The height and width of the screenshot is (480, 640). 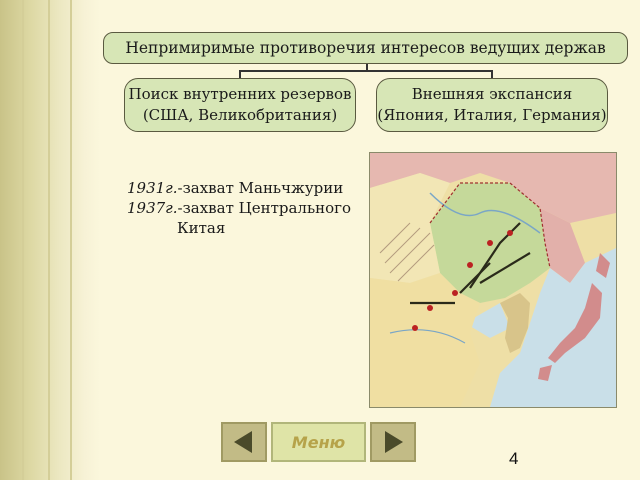 What do you see at coordinates (492, 94) in the screenshot?
I see `external-expansion-title: Внешняя экспансия` at bounding box center [492, 94].